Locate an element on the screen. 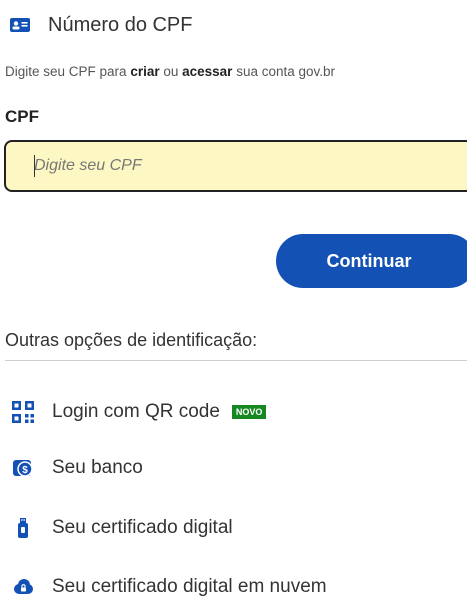  section-header: Número do CPF is located at coordinates (101, 25).